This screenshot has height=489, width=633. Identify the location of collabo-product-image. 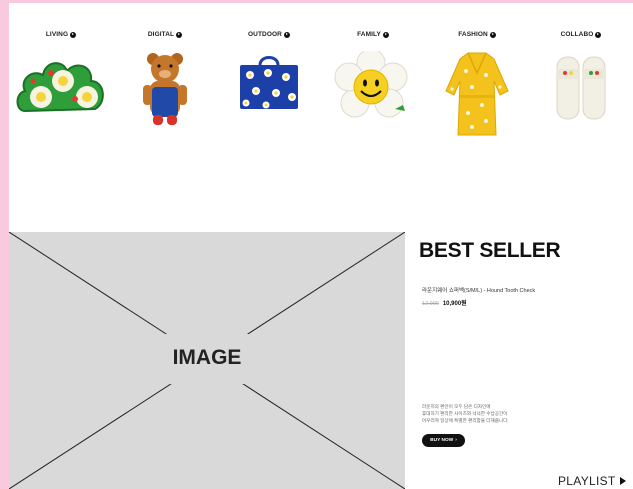
(581, 93).